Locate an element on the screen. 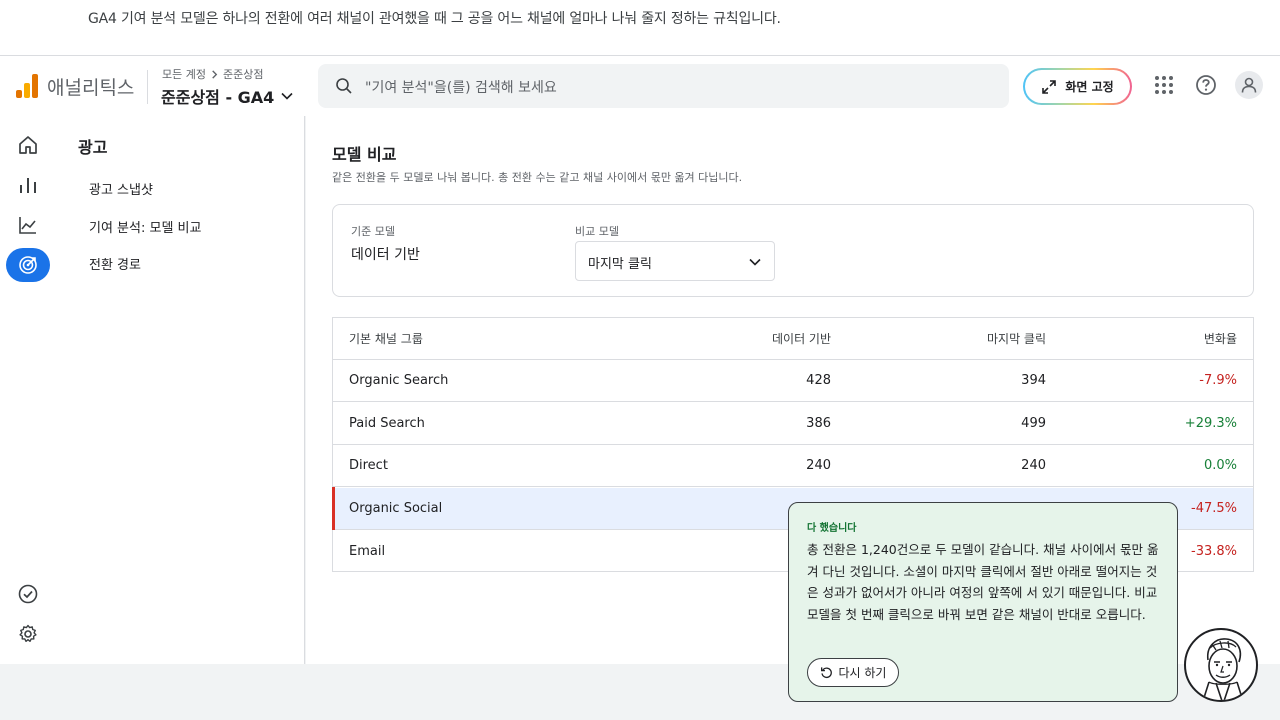 Image resolution: width=1280 pixels, height=720 pixels. cell-last-click: 499 is located at coordinates (1033, 423).